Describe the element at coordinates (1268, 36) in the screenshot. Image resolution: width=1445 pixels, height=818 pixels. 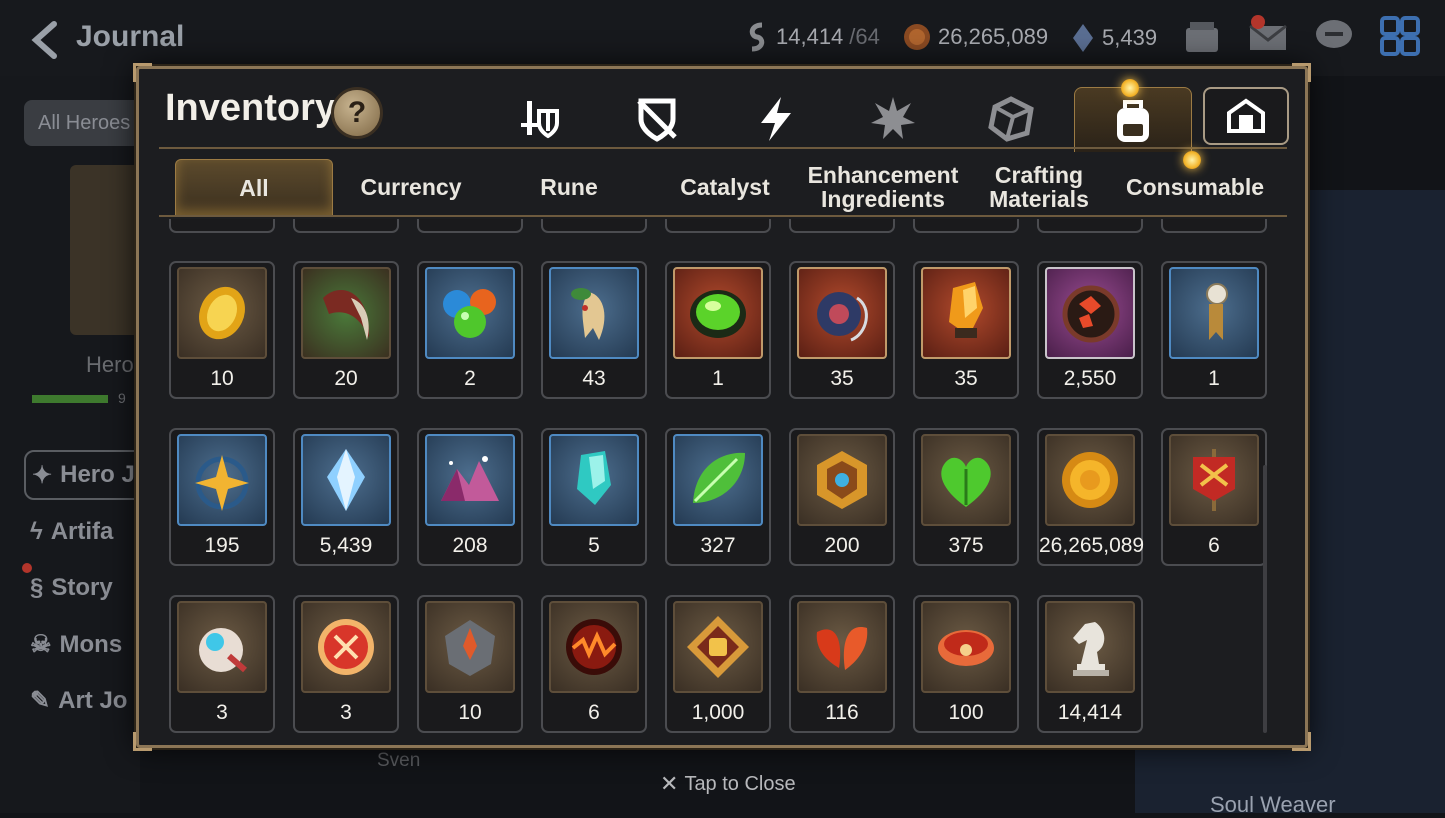
I see `mail-icon` at that location.